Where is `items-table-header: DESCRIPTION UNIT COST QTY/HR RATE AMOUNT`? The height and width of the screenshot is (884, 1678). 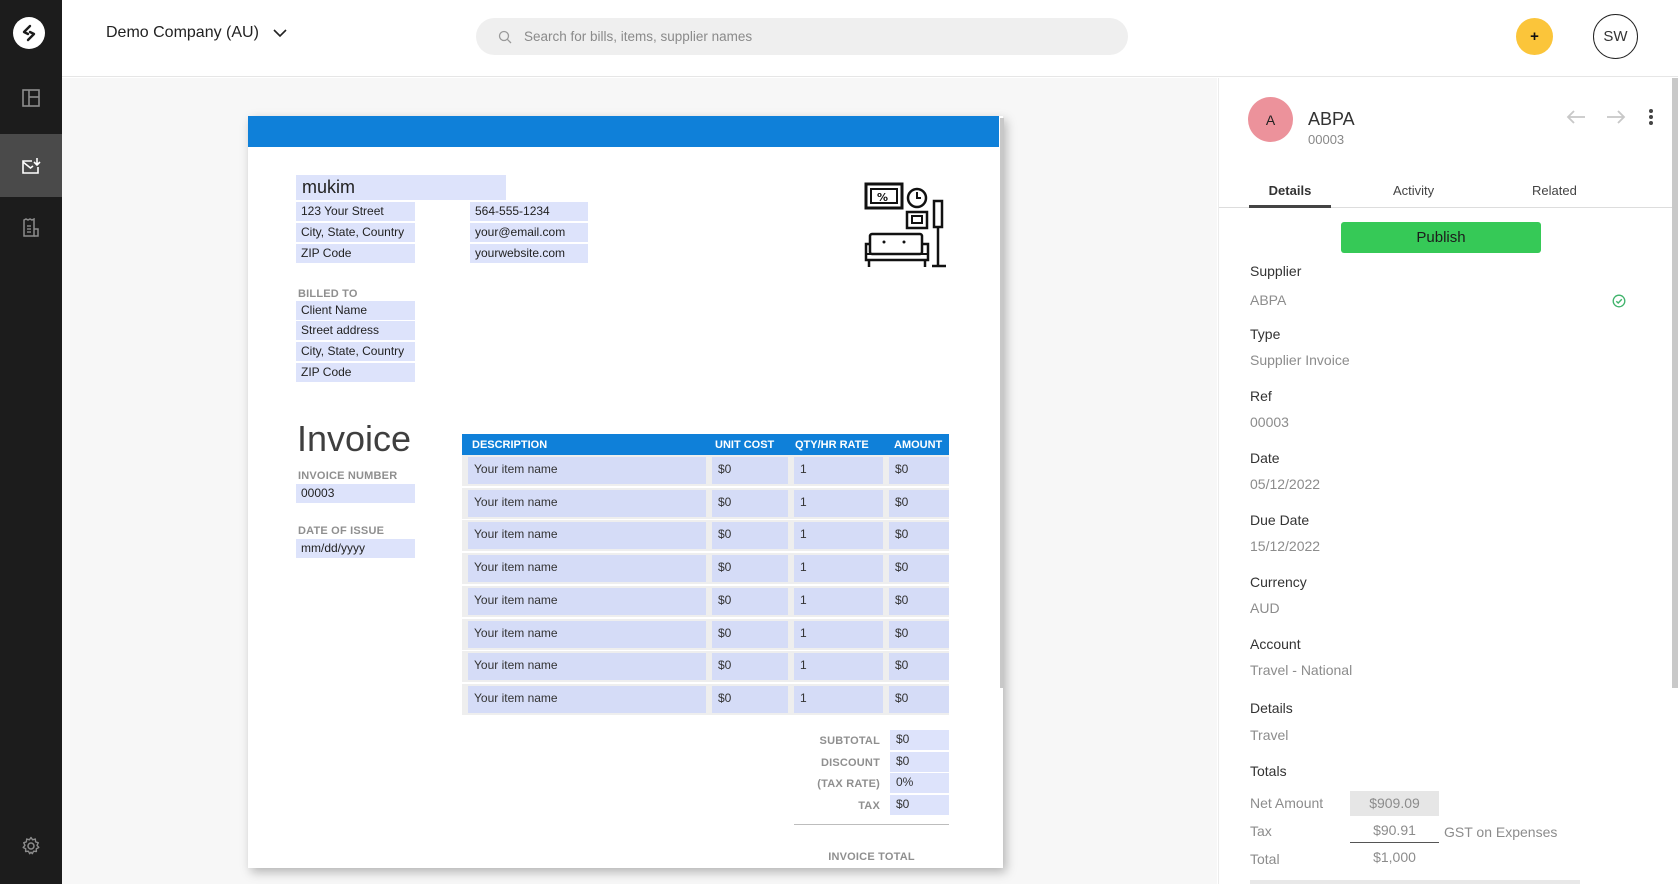
items-table-header: DESCRIPTION UNIT COST QTY/HR RATE AMOUNT is located at coordinates (705, 444).